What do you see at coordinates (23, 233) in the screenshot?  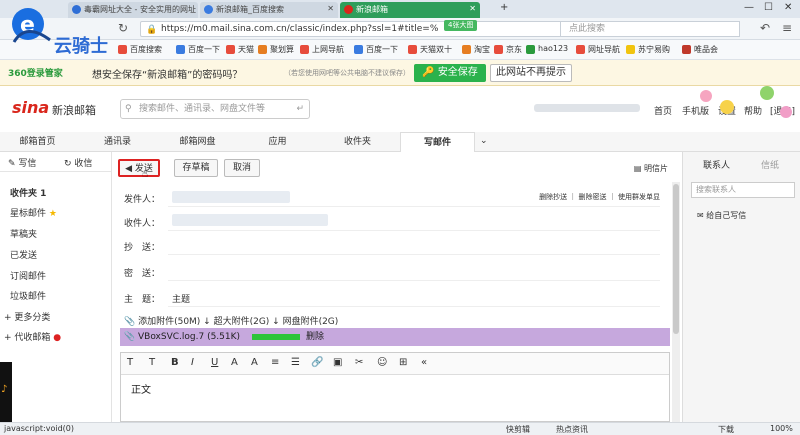 I see `folder-drafts: 草稿夹` at bounding box center [23, 233].